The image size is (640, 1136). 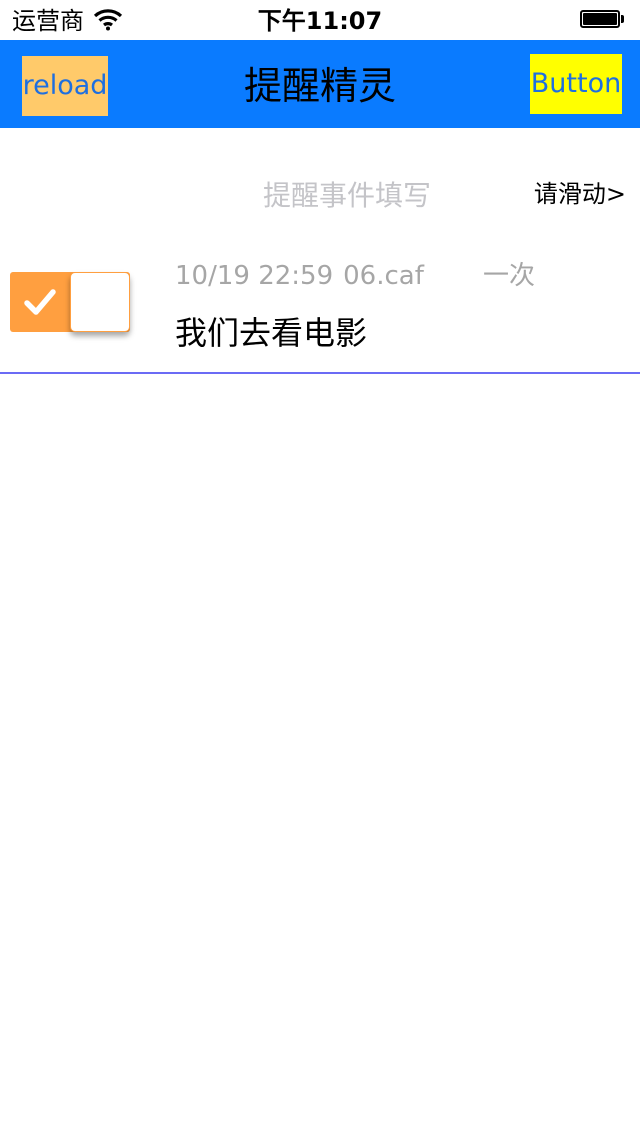 I want to click on swipe-hint: 请滑动>, so click(x=579, y=194).